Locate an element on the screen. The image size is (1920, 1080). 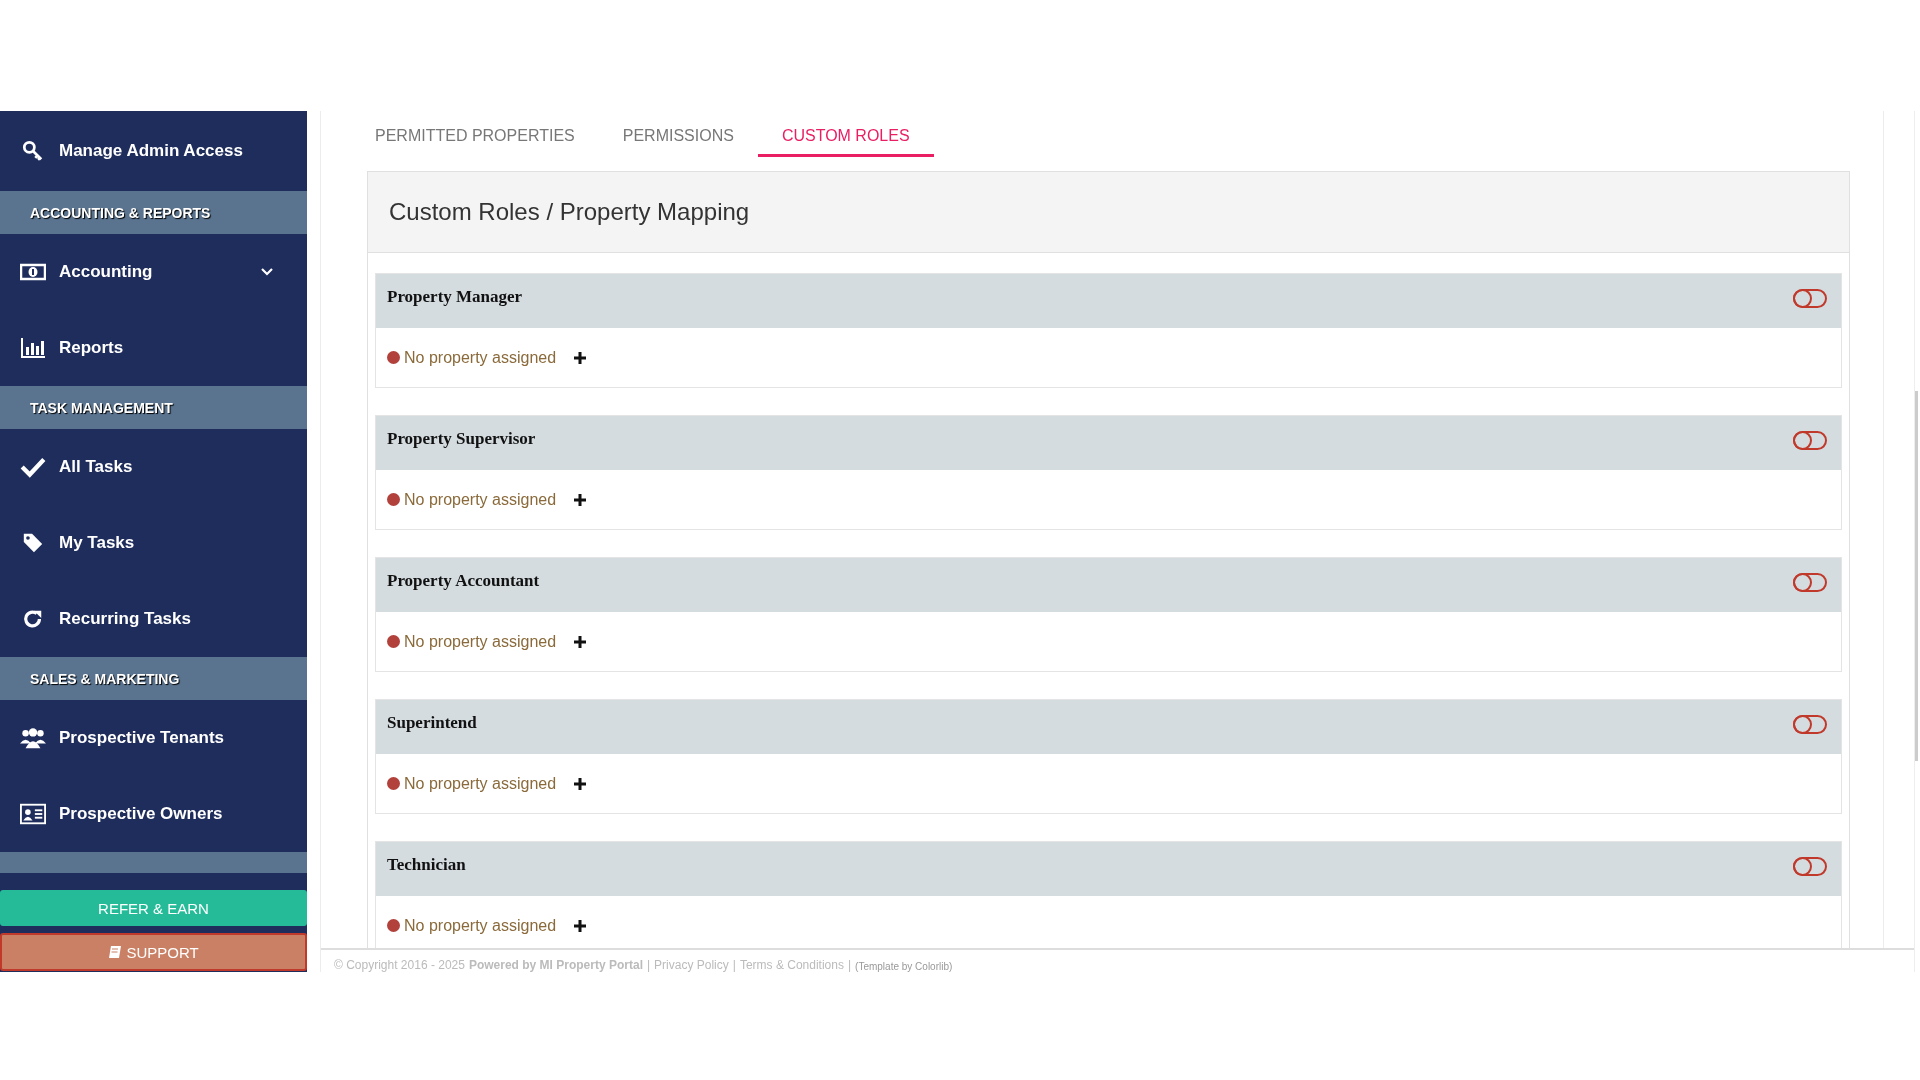
book-icon is located at coordinates (115, 952).